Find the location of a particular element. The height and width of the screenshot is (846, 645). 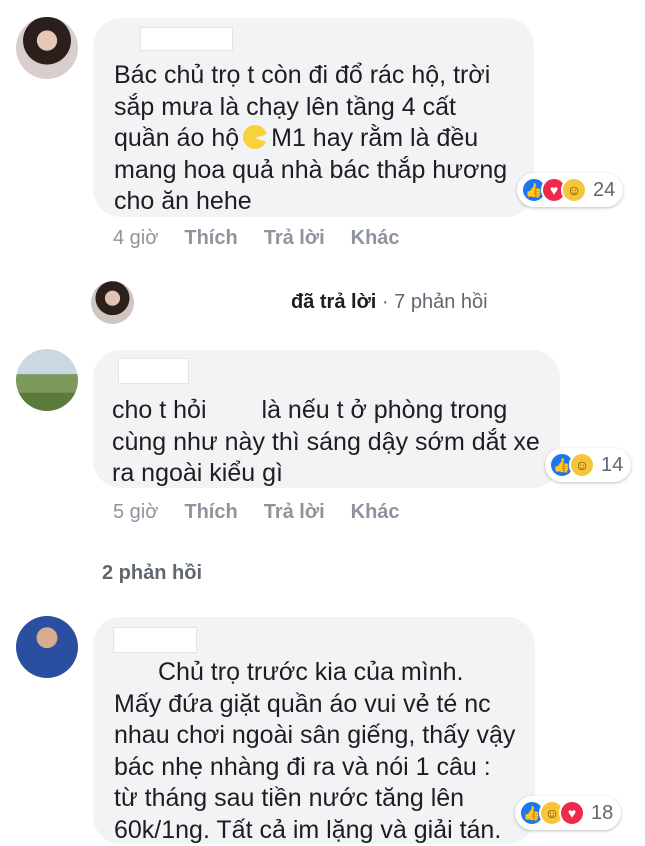

timestamp: 5 giờ is located at coordinates (135, 512).